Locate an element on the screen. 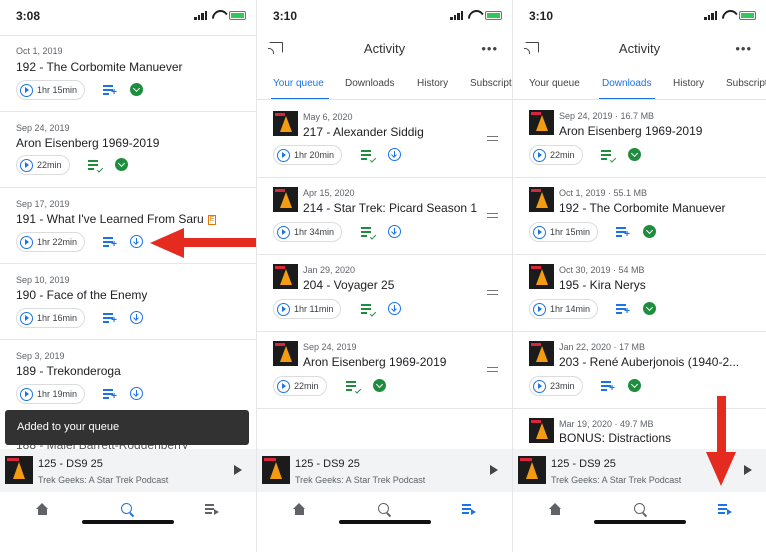 Image resolution: width=766 pixels, height=552 pixels. duration-label: 1hr 19min is located at coordinates (57, 394).